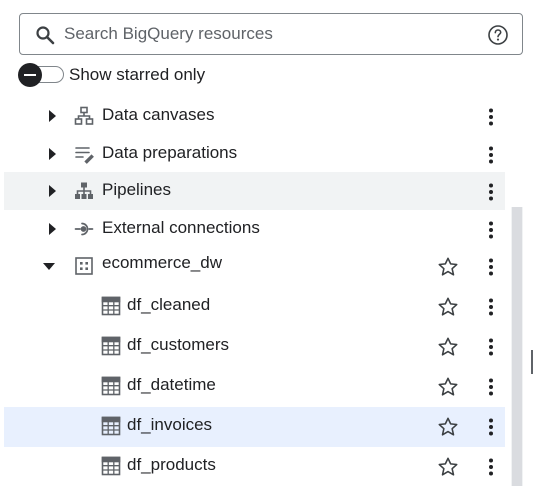  Describe the element at coordinates (498, 35) in the screenshot. I see `help-circle-icon` at that location.